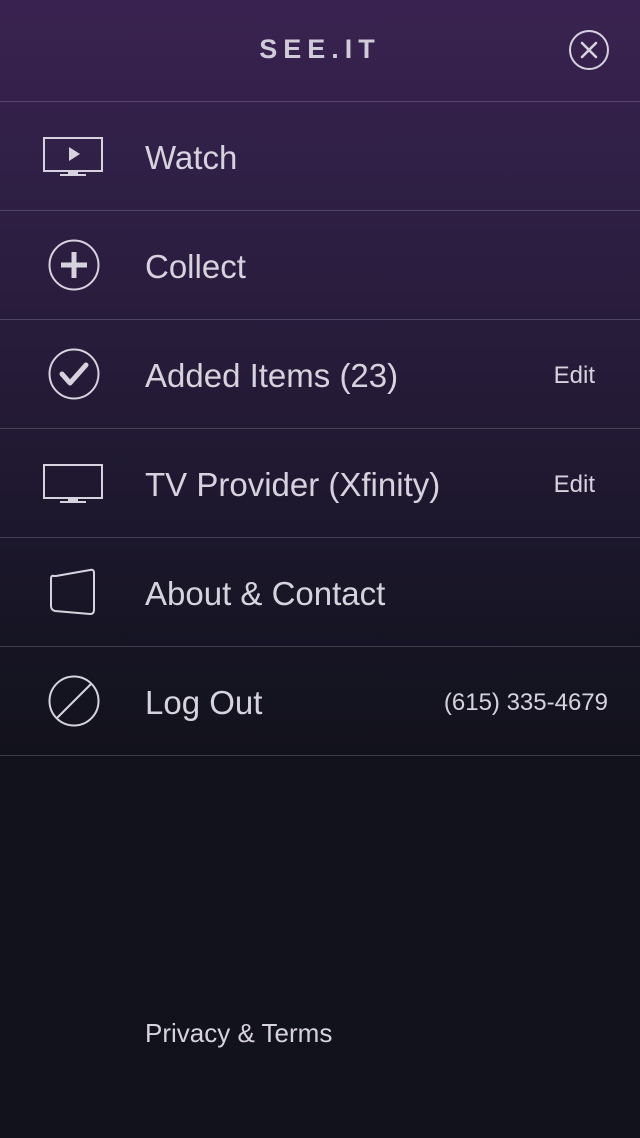 This screenshot has width=640, height=1138. What do you see at coordinates (320, 701) in the screenshot?
I see `menu-item-log-out: Log Out (615) 335-4679` at bounding box center [320, 701].